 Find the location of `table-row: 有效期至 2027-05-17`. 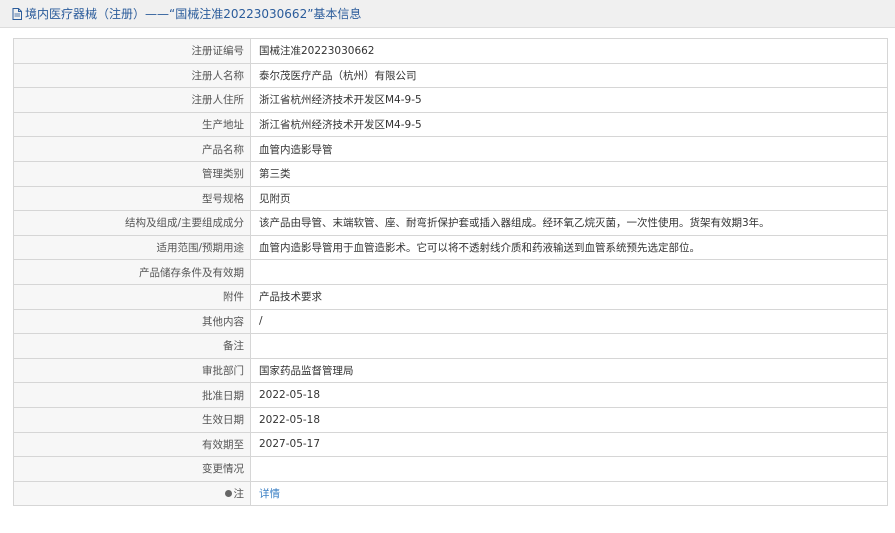

table-row: 有效期至 2027-05-17 is located at coordinates (450, 444).